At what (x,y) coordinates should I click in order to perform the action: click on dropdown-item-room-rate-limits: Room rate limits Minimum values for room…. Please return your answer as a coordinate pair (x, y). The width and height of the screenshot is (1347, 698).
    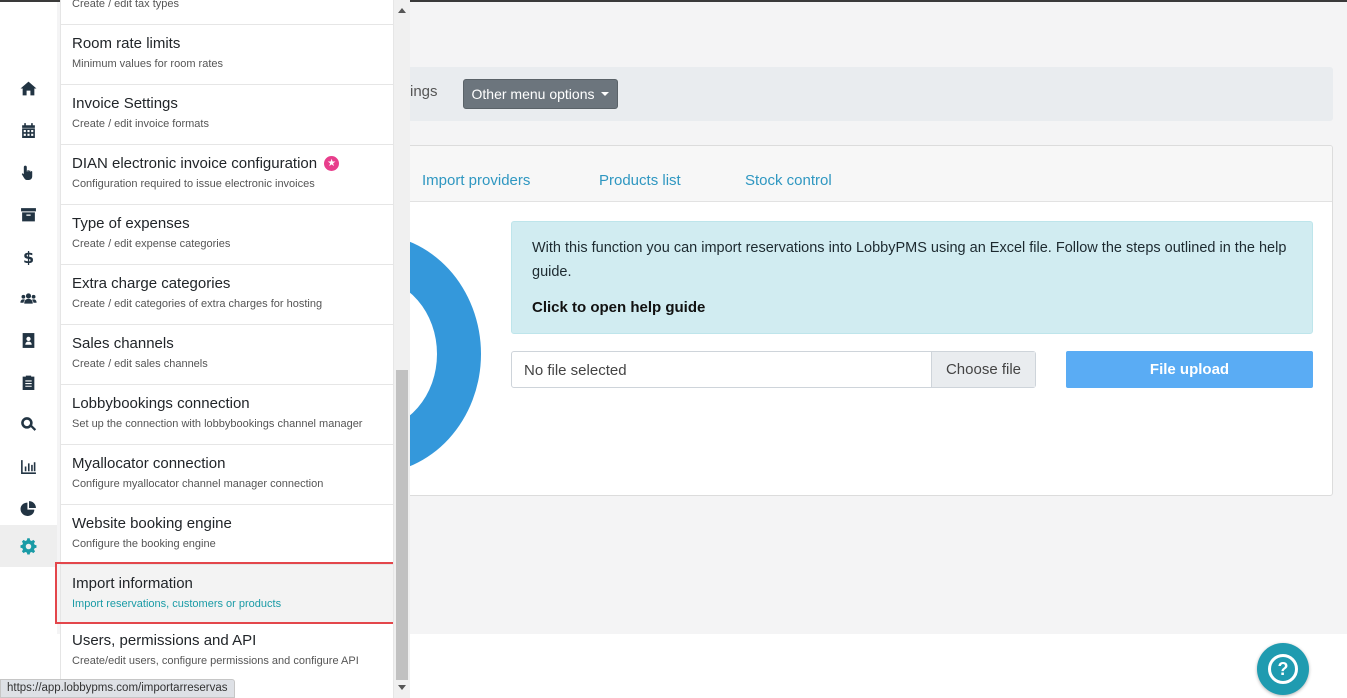
    Looking at the image, I should click on (227, 55).